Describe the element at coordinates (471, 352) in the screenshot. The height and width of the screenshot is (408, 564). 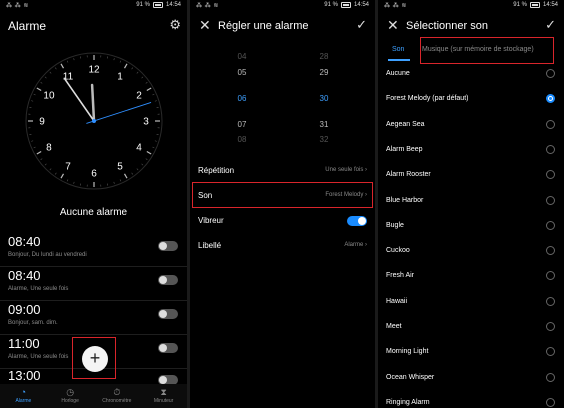
I see `sound-option: Morning Light` at that location.